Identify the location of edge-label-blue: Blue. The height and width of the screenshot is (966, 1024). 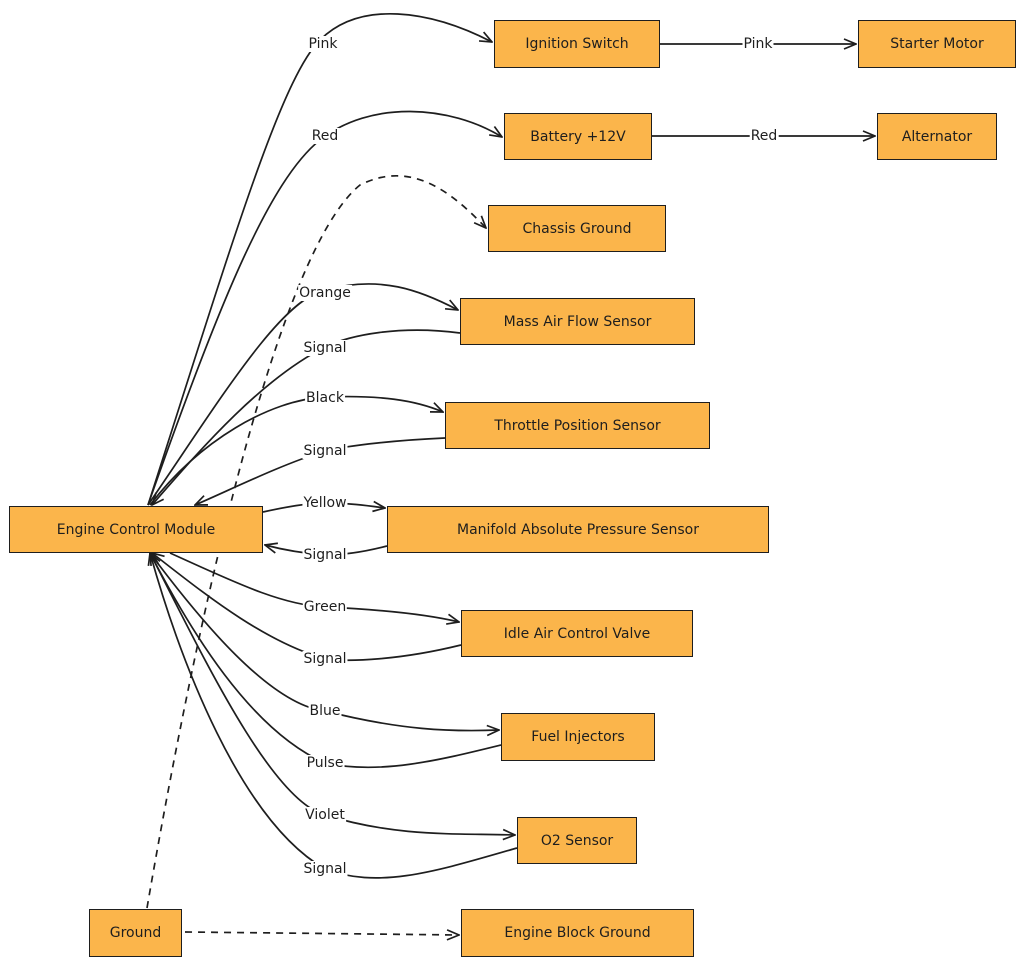
(325, 711).